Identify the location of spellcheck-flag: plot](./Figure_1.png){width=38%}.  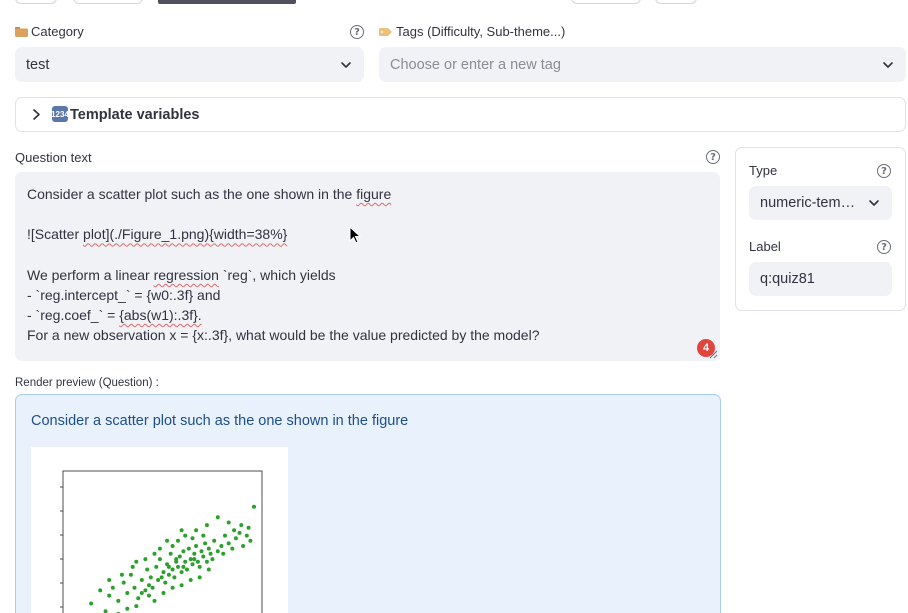
(185, 234).